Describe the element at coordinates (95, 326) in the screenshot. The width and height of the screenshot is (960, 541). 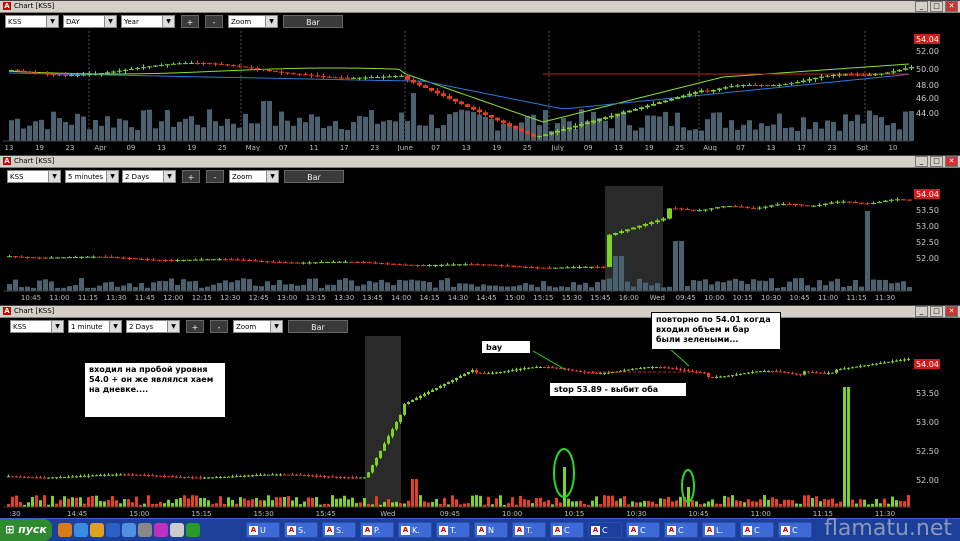
I see `interval-select: 1 minute ▼` at that location.